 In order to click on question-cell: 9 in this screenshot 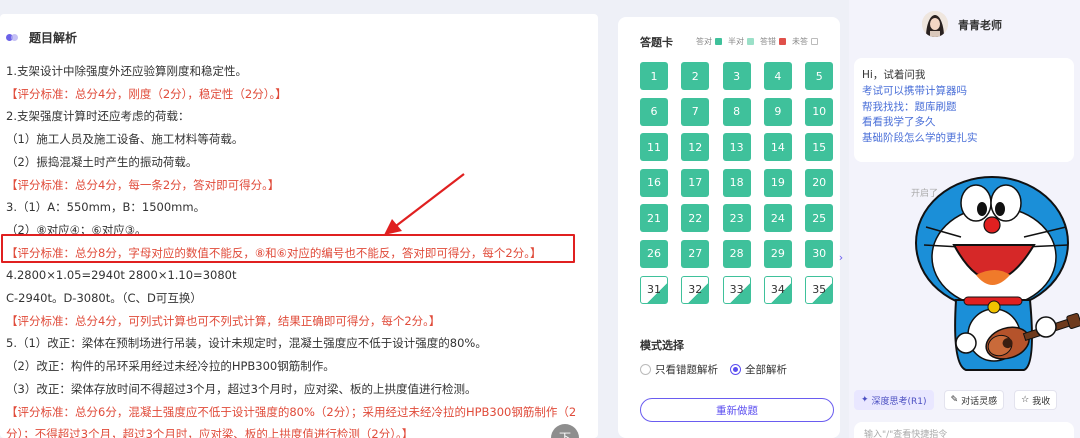, I will do `click(777, 111)`.